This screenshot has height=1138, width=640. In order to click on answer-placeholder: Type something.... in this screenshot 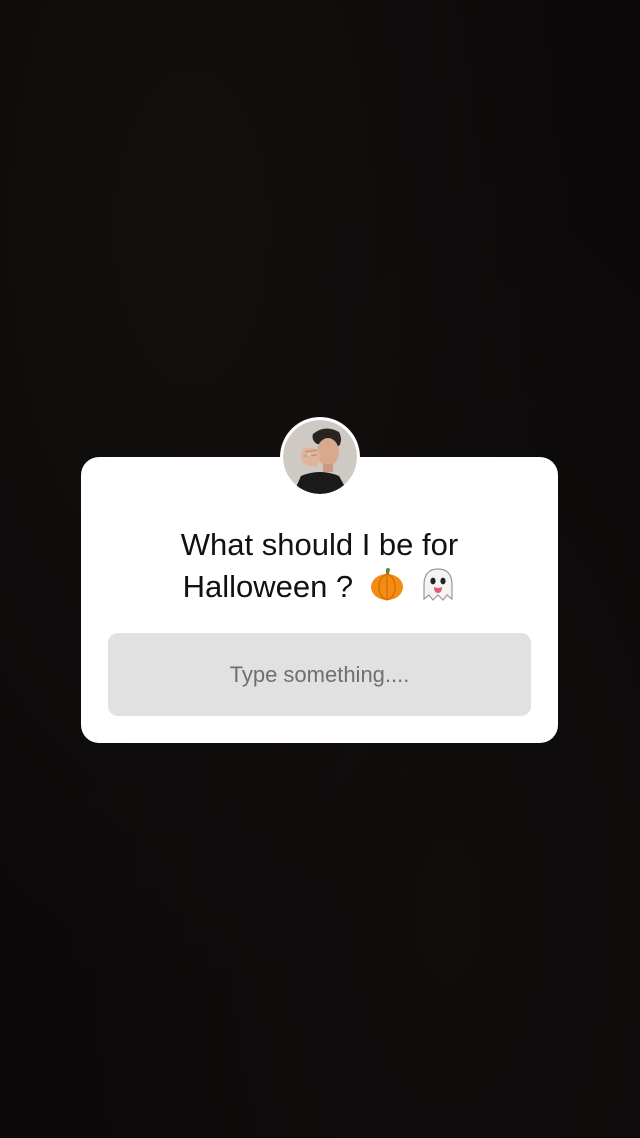, I will do `click(319, 674)`.